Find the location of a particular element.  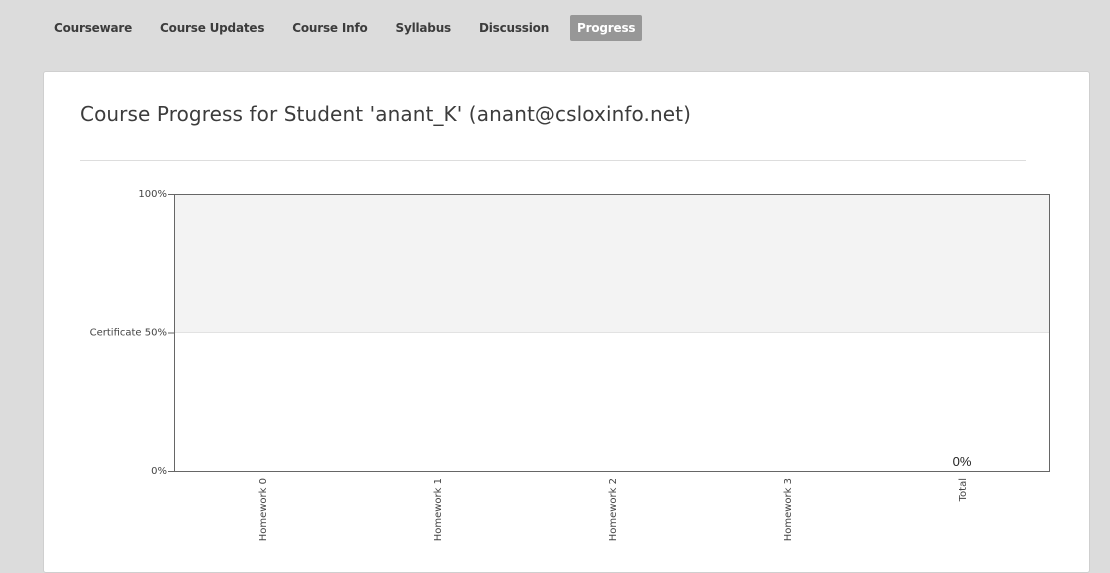

x-tick-label: Total is located at coordinates (963, 490).